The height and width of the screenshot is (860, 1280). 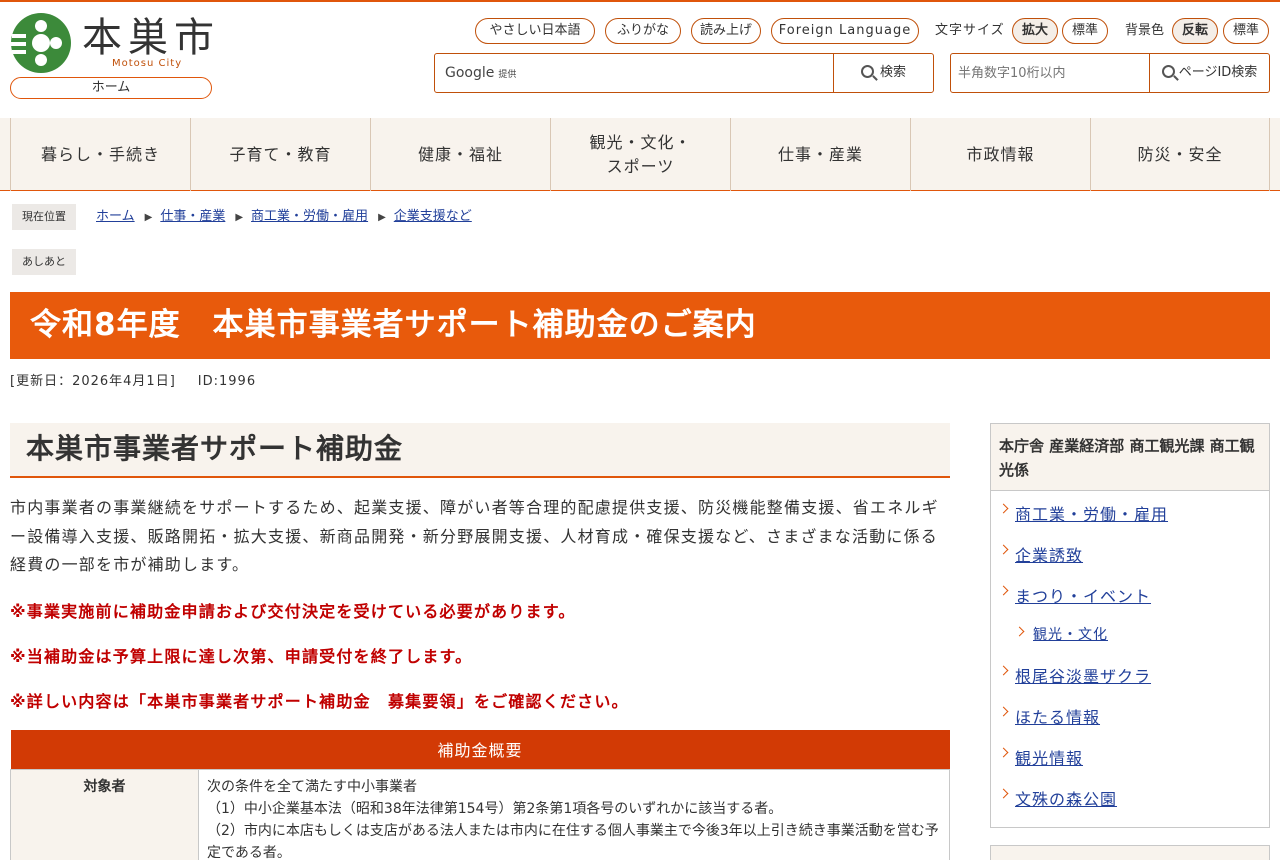 What do you see at coordinates (1000, 154) in the screenshot?
I see `nav-item-city-info: 市政情報` at bounding box center [1000, 154].